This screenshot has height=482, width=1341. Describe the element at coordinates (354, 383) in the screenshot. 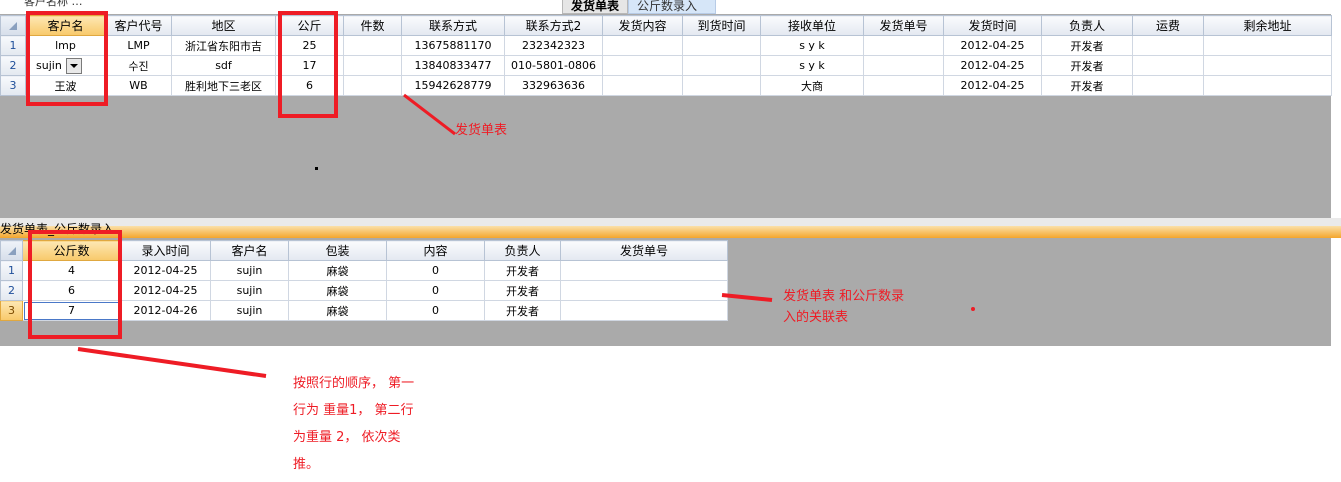

I see `note-line: 按照行的顺序， 第一` at that location.